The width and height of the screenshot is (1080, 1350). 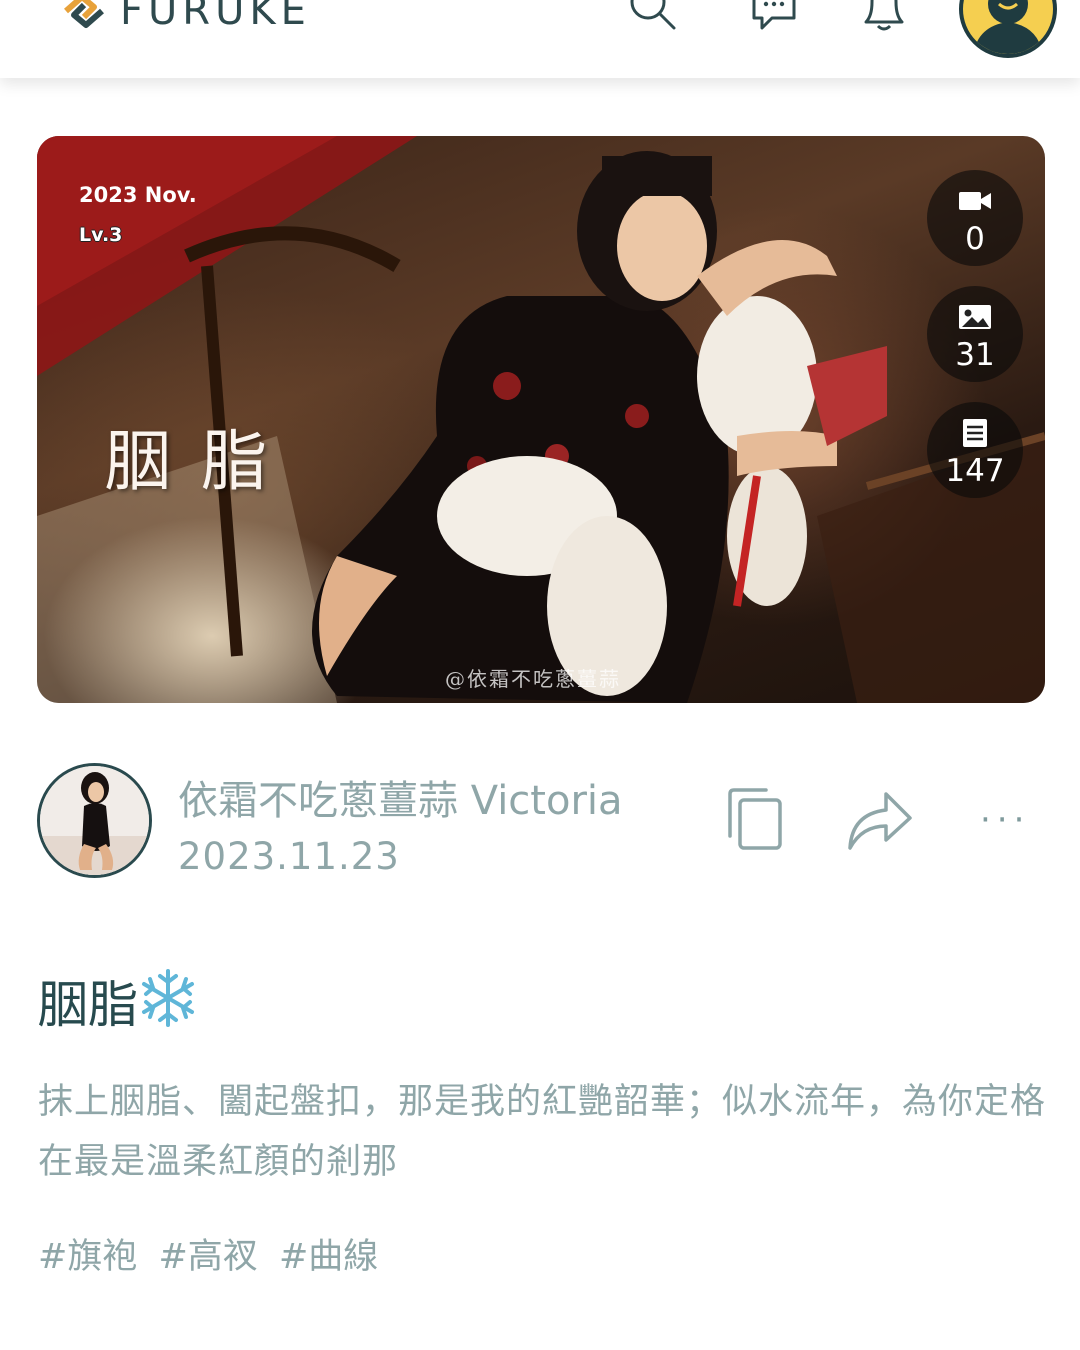 I want to click on image-icon, so click(x=975, y=317).